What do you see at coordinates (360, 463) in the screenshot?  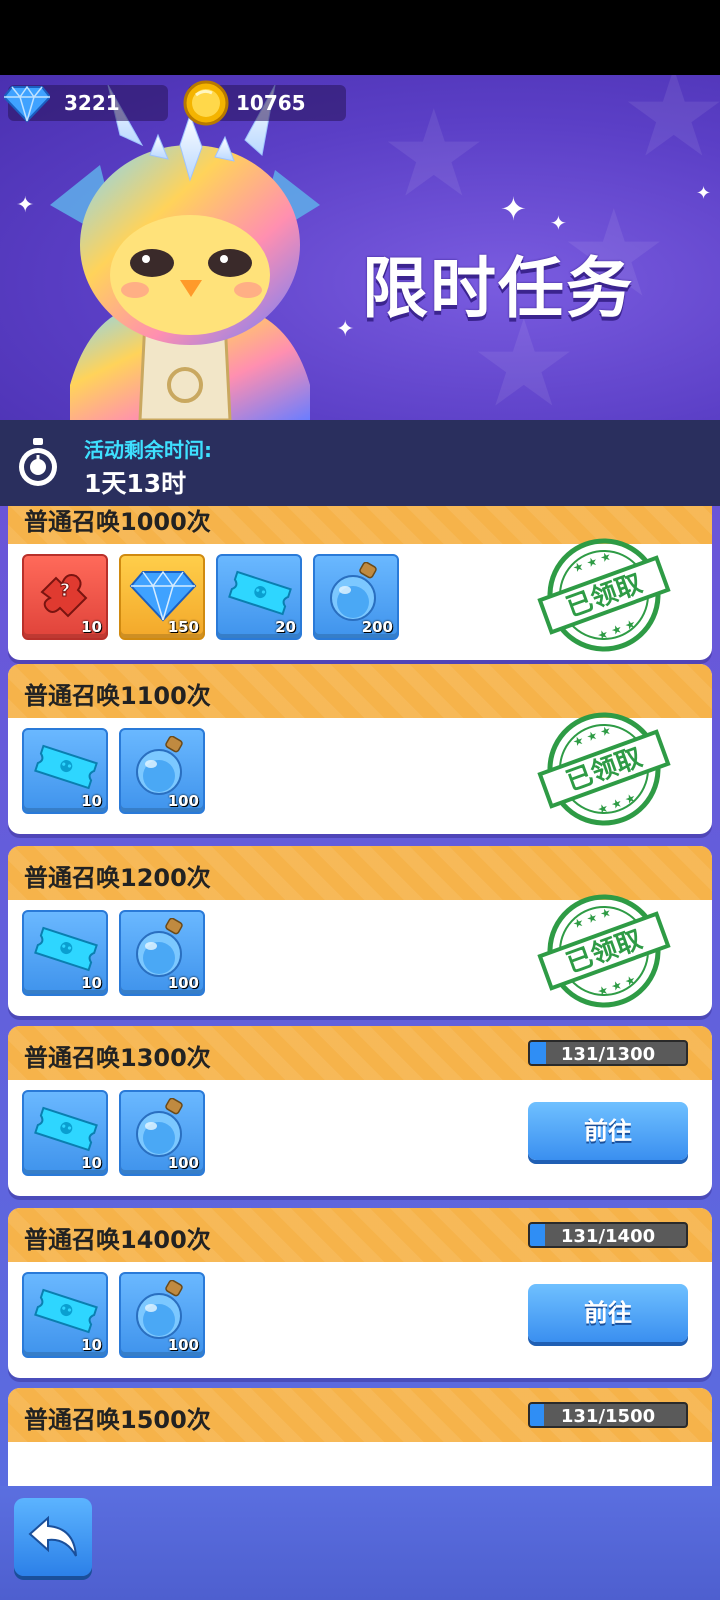 I see `event-timer-bar: 活动剩余时间: 1天13时` at bounding box center [360, 463].